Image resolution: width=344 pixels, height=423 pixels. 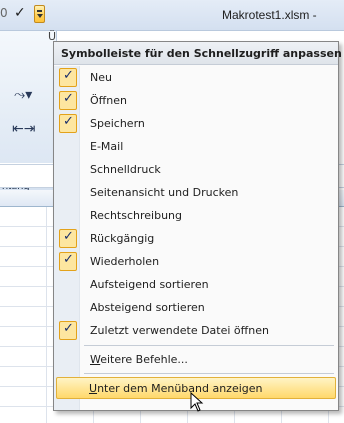 What do you see at coordinates (117, 123) in the screenshot?
I see `menu-item-label: Speichern` at bounding box center [117, 123].